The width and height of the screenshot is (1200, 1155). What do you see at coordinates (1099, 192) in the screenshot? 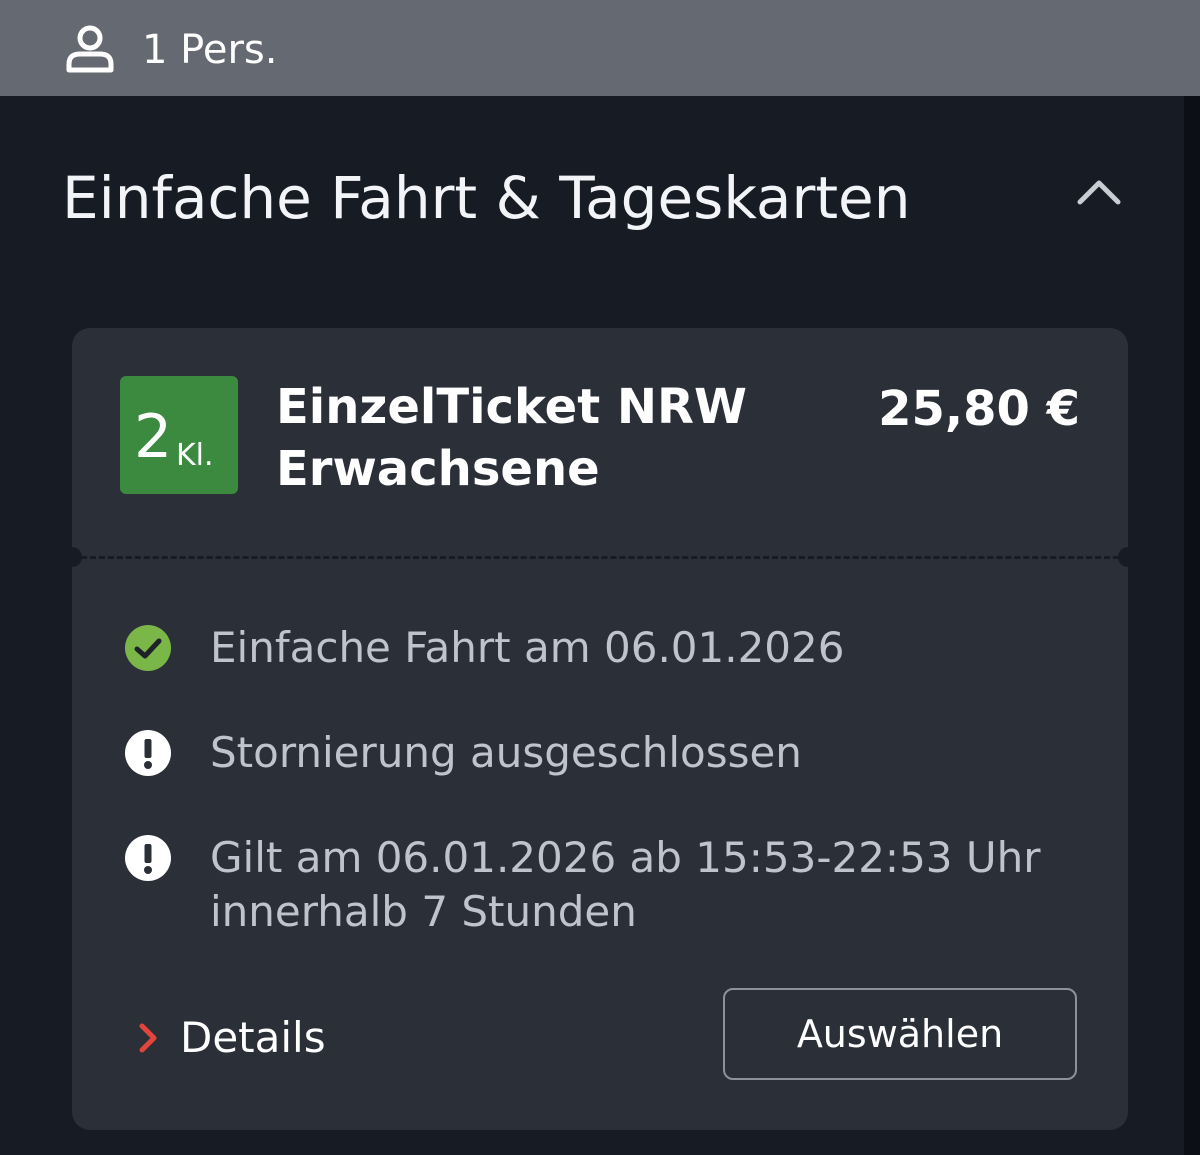
I see `chevron-up-icon` at bounding box center [1099, 192].